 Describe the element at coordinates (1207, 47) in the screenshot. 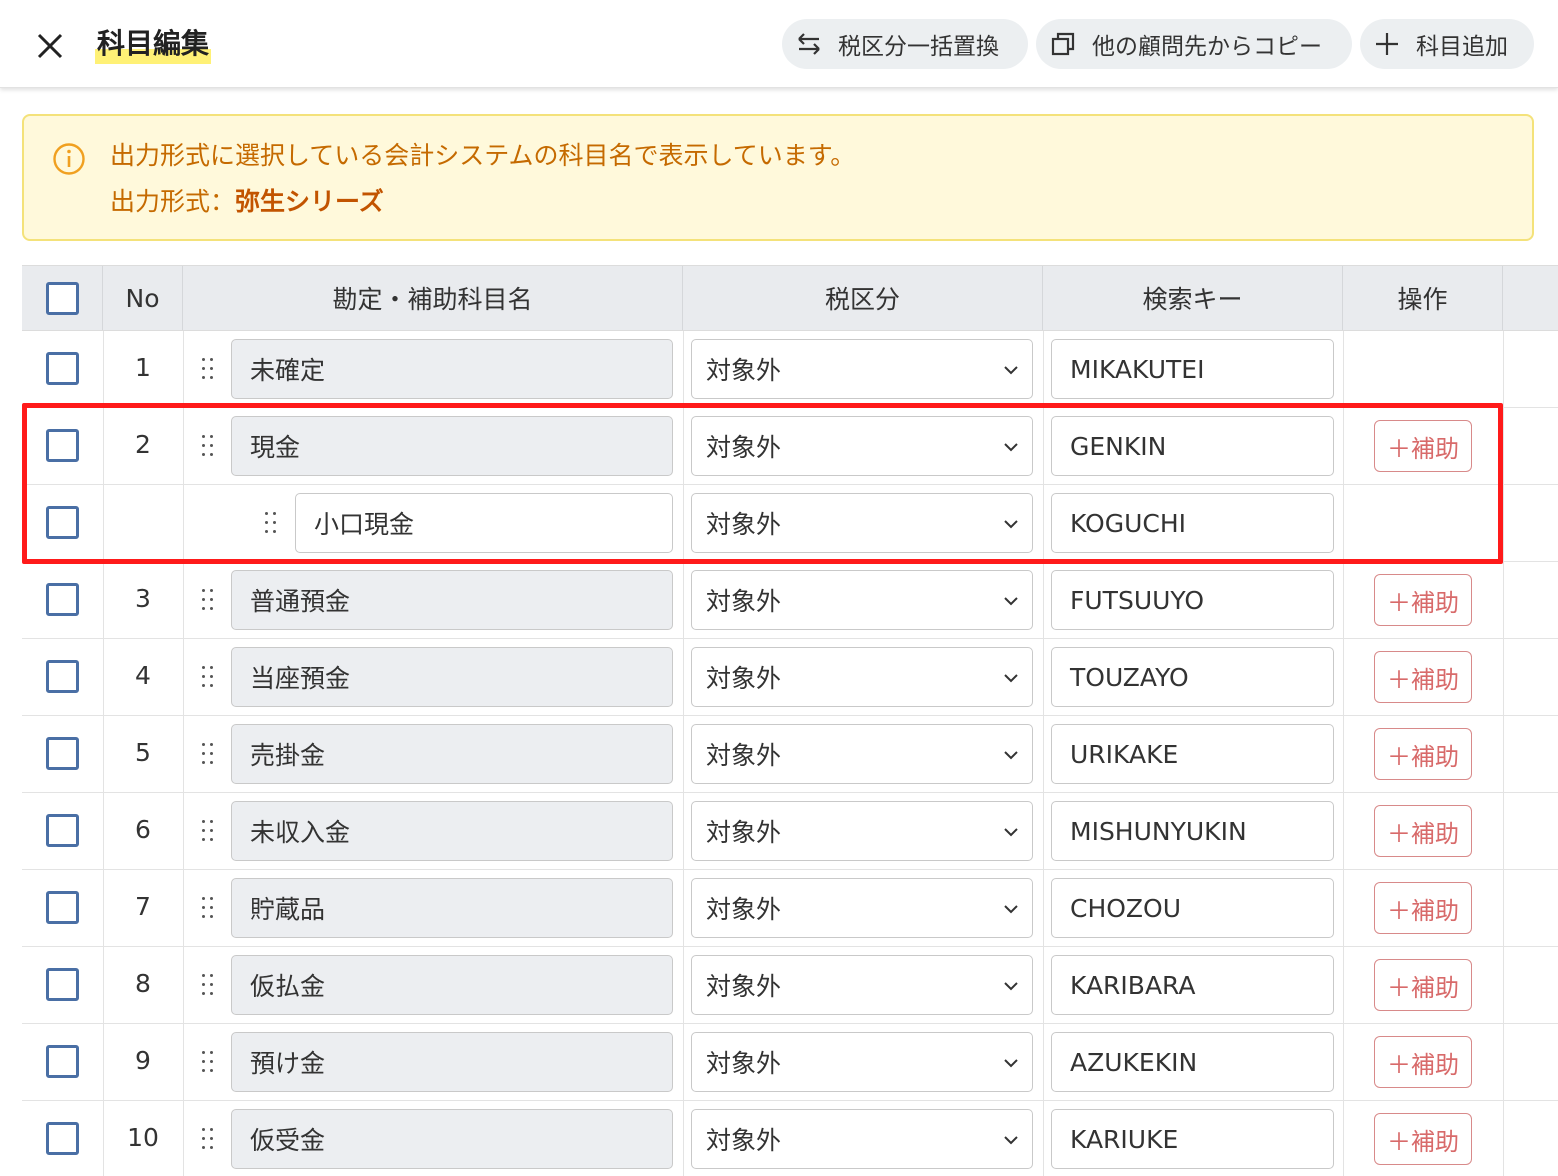

I see `copy-from-other-label: 他の顧問先からコピー` at that location.